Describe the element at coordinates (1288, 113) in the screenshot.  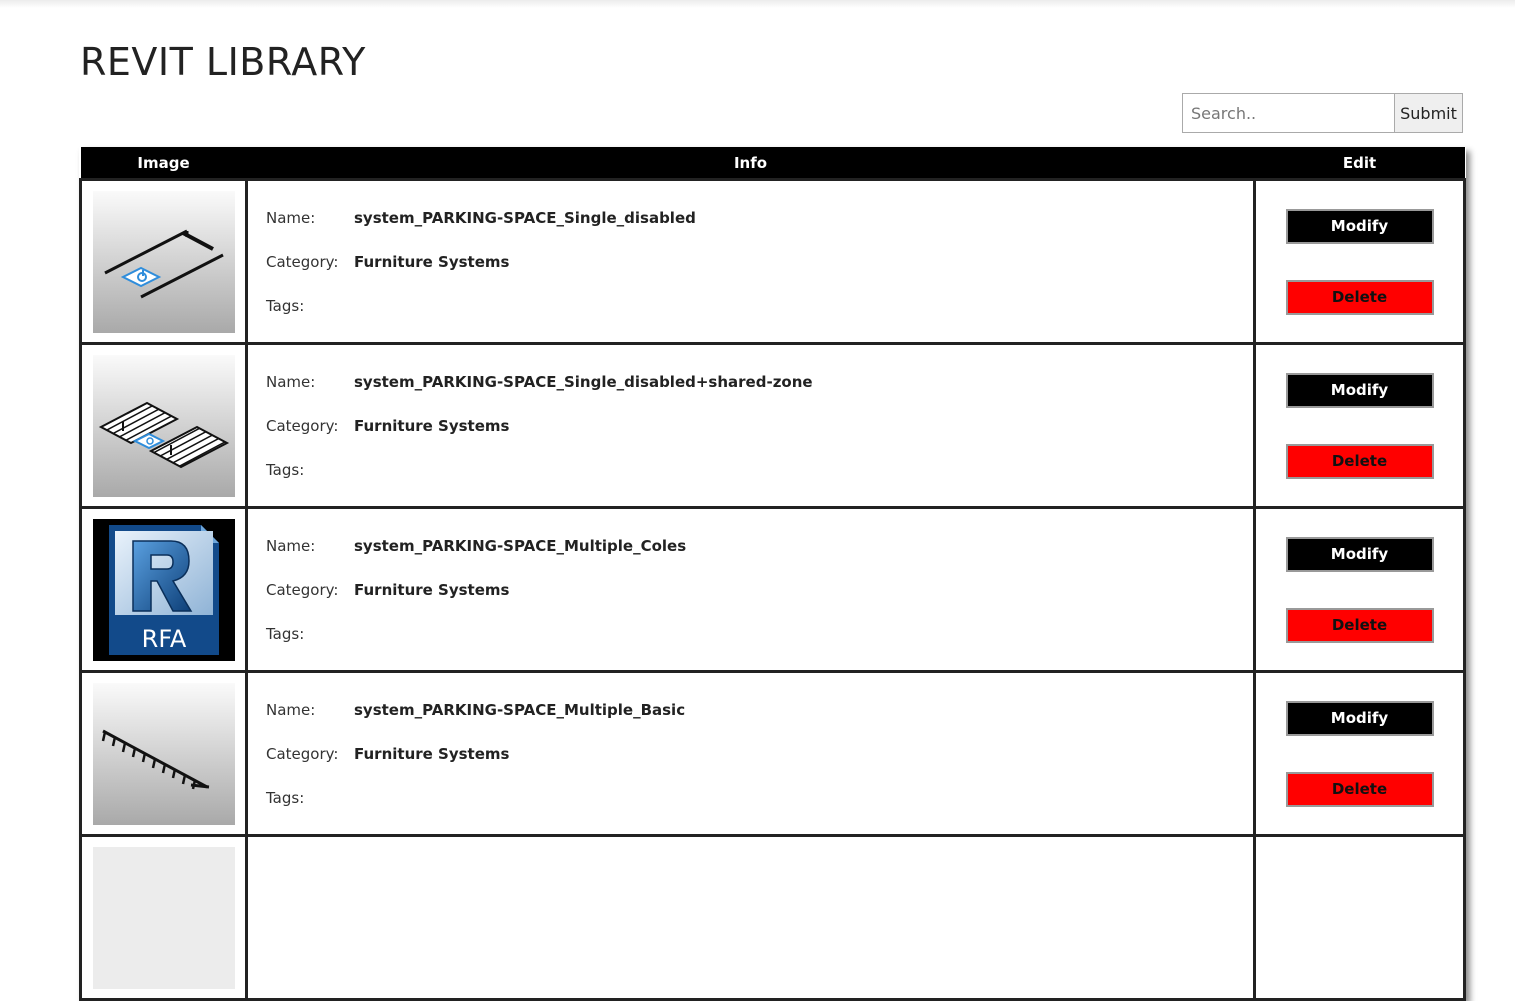
I see `search-input` at that location.